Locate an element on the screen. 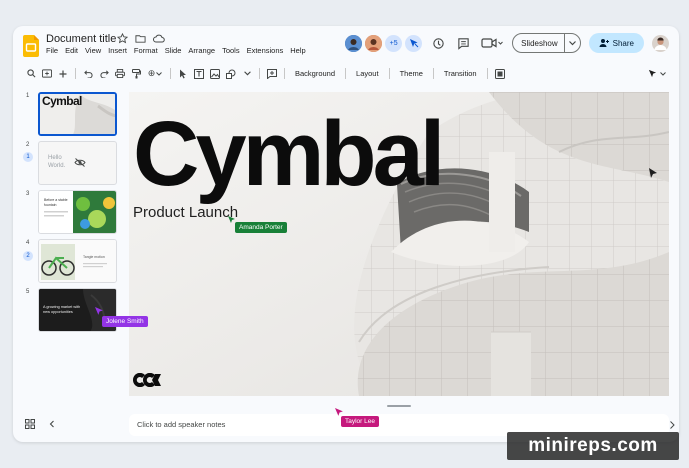 The width and height of the screenshot is (689, 468). line-dropdown is located at coordinates (247, 73).